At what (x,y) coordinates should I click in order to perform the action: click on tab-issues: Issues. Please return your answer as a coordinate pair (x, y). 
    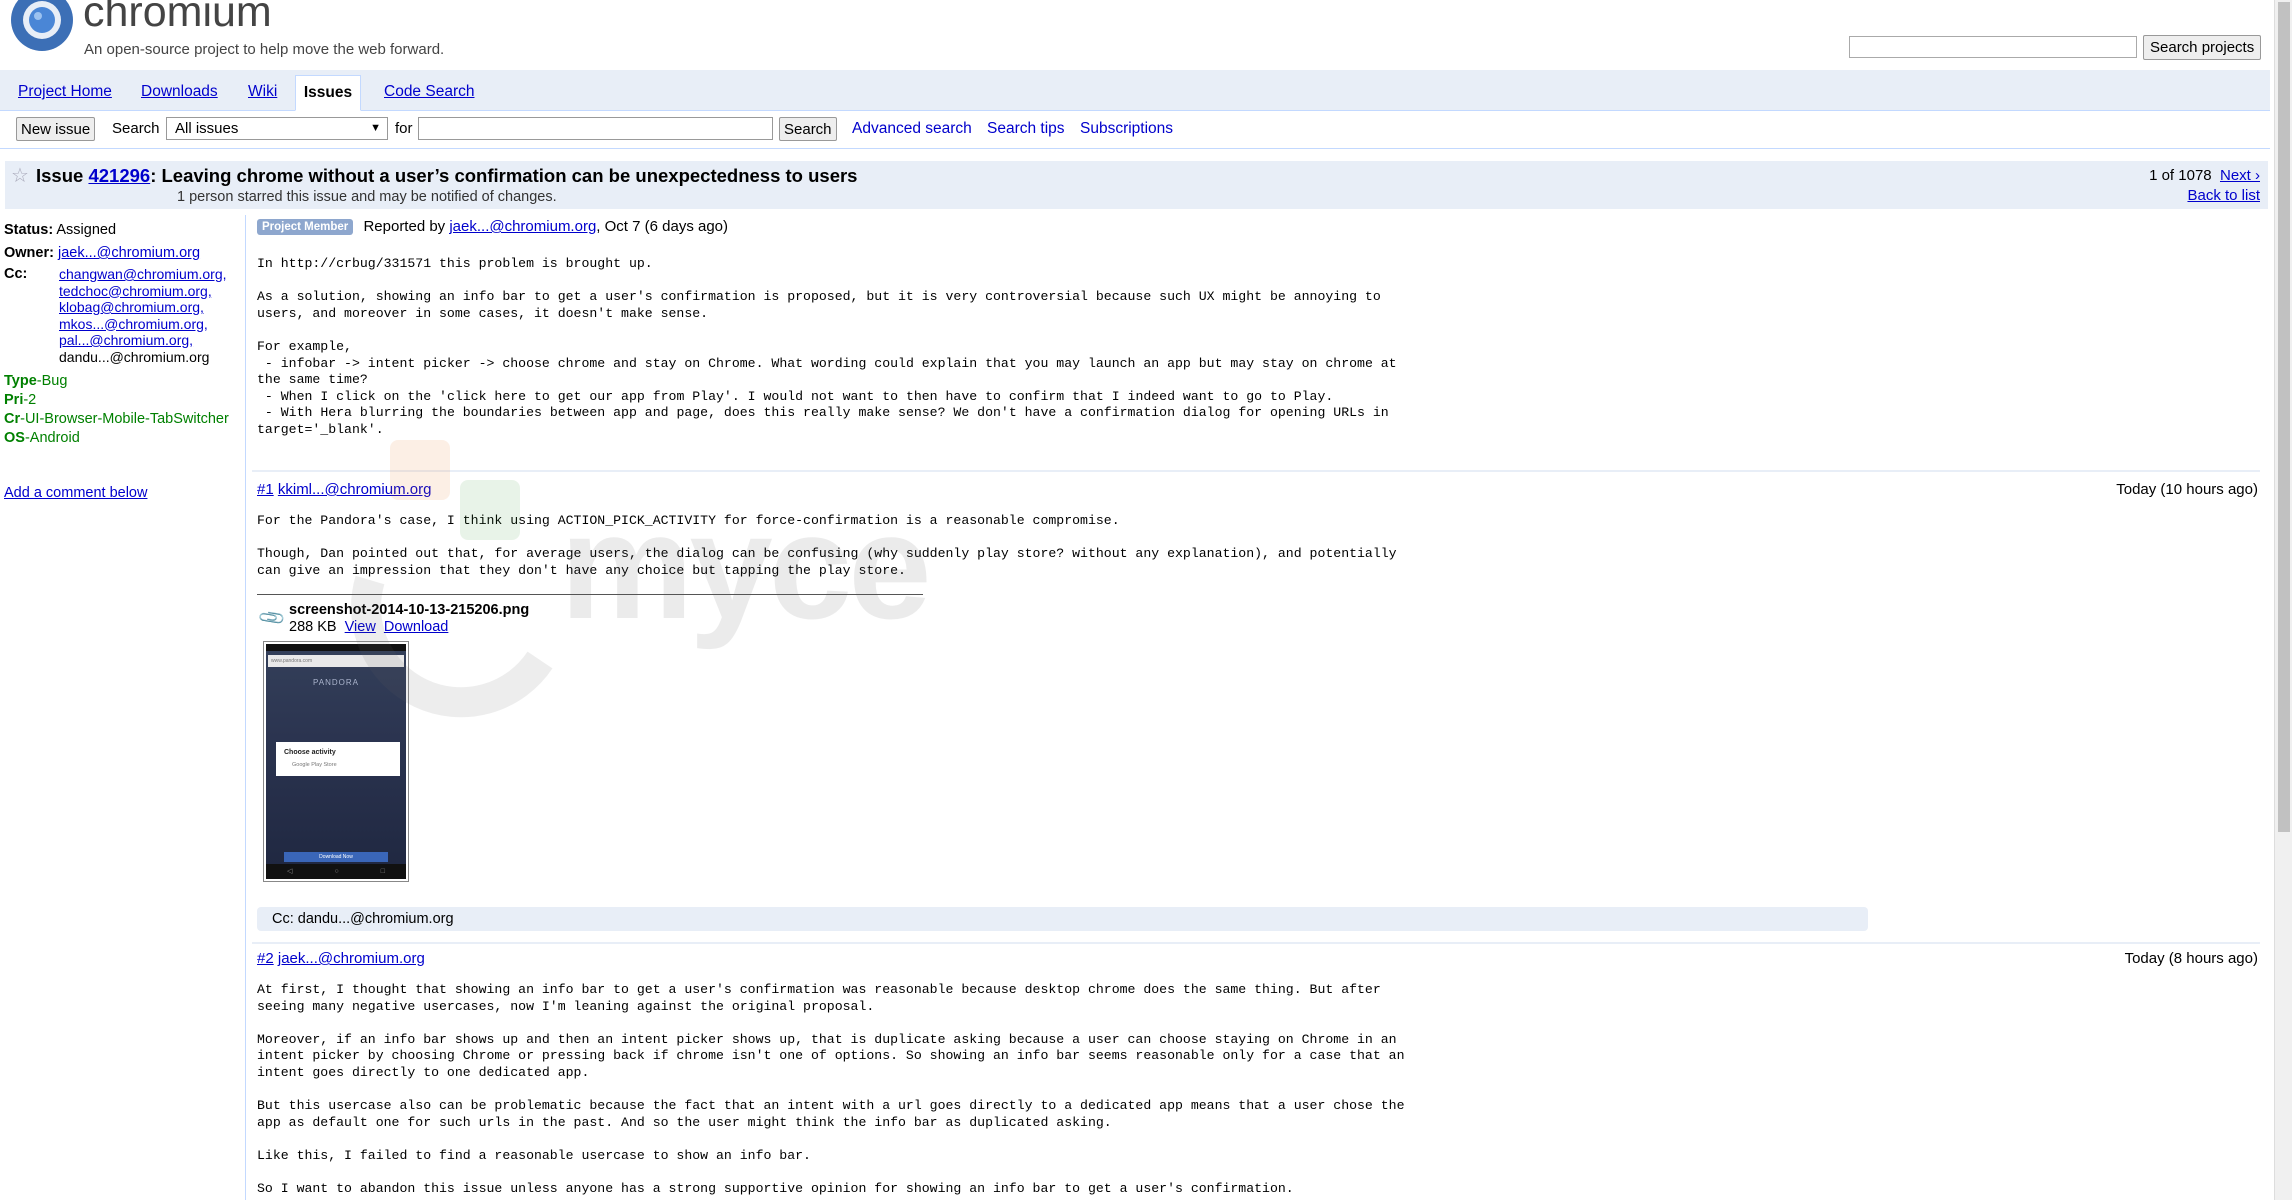
    Looking at the image, I should click on (328, 93).